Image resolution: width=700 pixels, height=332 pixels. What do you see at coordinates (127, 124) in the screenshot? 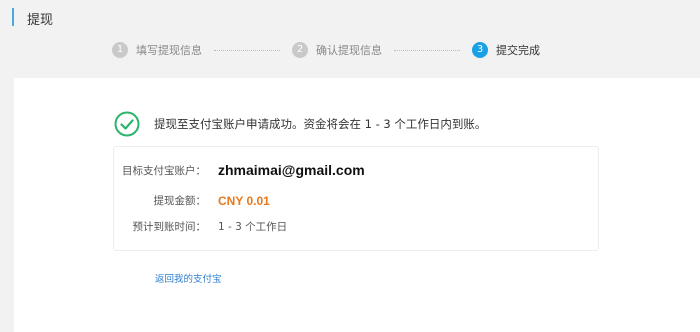
I see `success-check-icon` at bounding box center [127, 124].